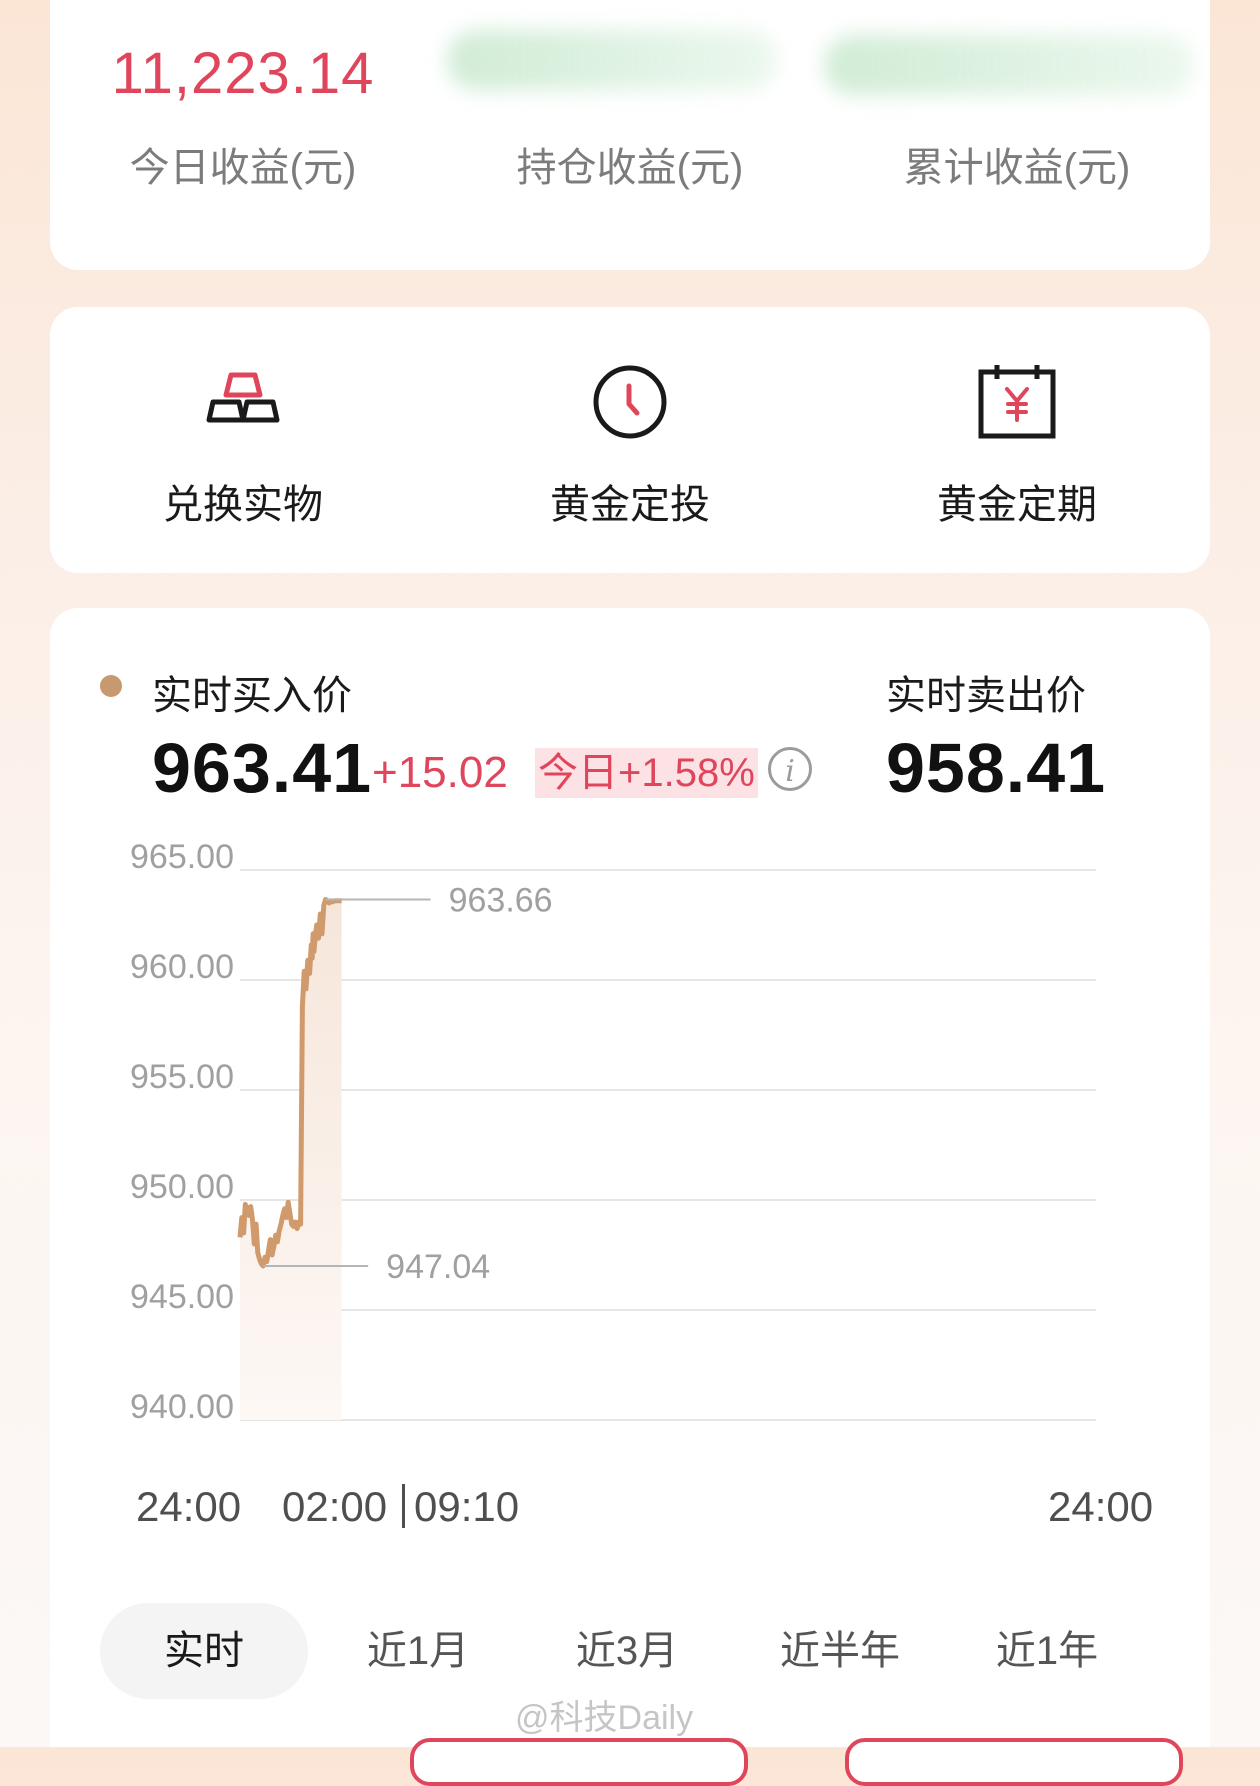  I want to click on buy-price-label: 实时买入价, so click(252, 696).